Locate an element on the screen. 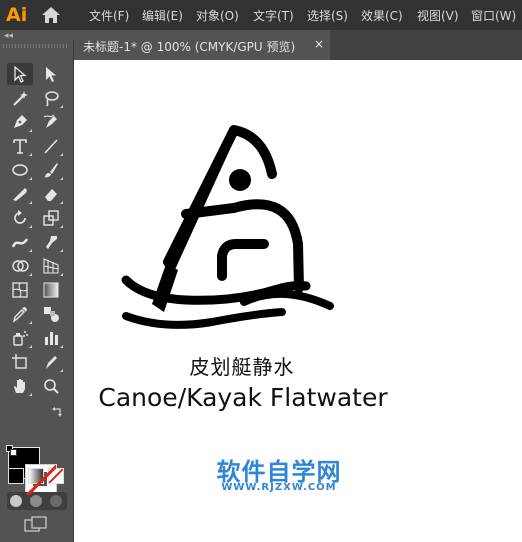 The width and height of the screenshot is (522, 542). column-graph-tool-icon is located at coordinates (51, 338).